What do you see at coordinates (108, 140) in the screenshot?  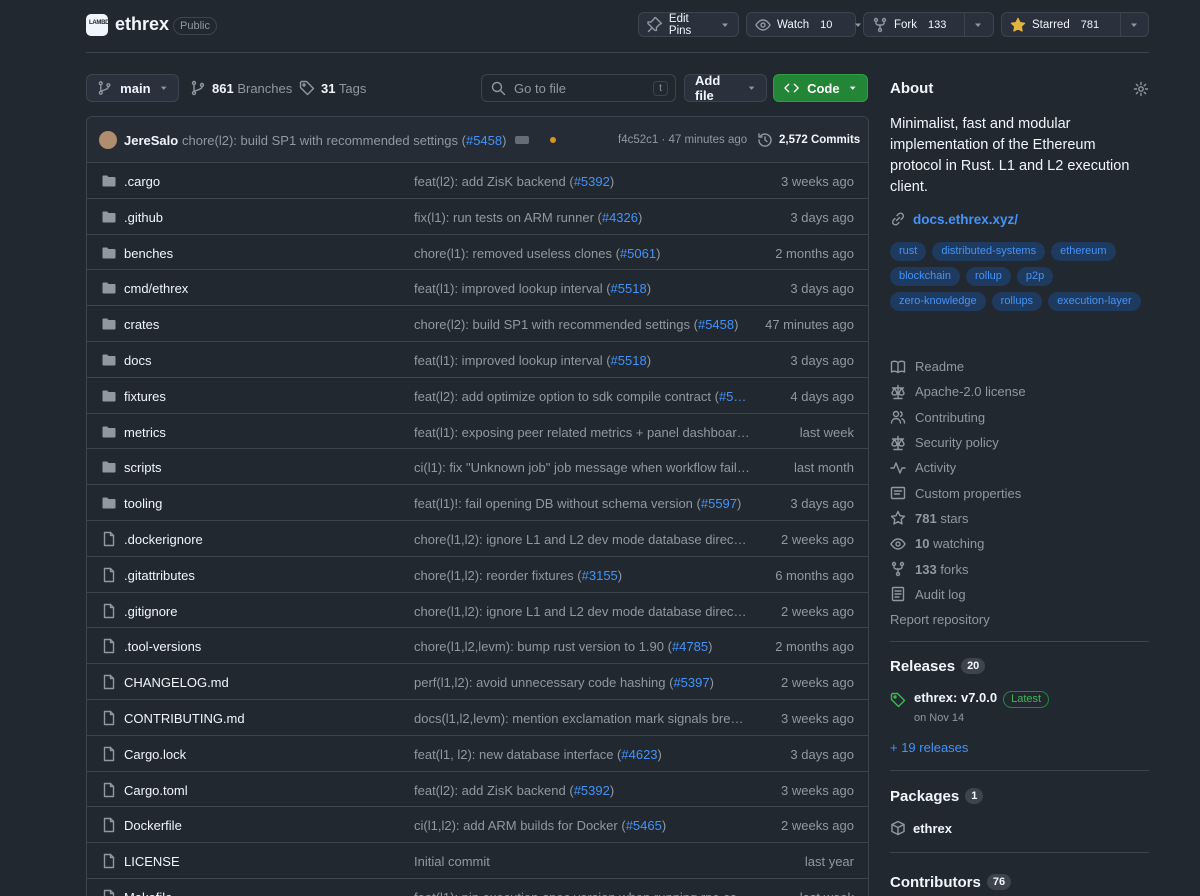 I see `avatar` at bounding box center [108, 140].